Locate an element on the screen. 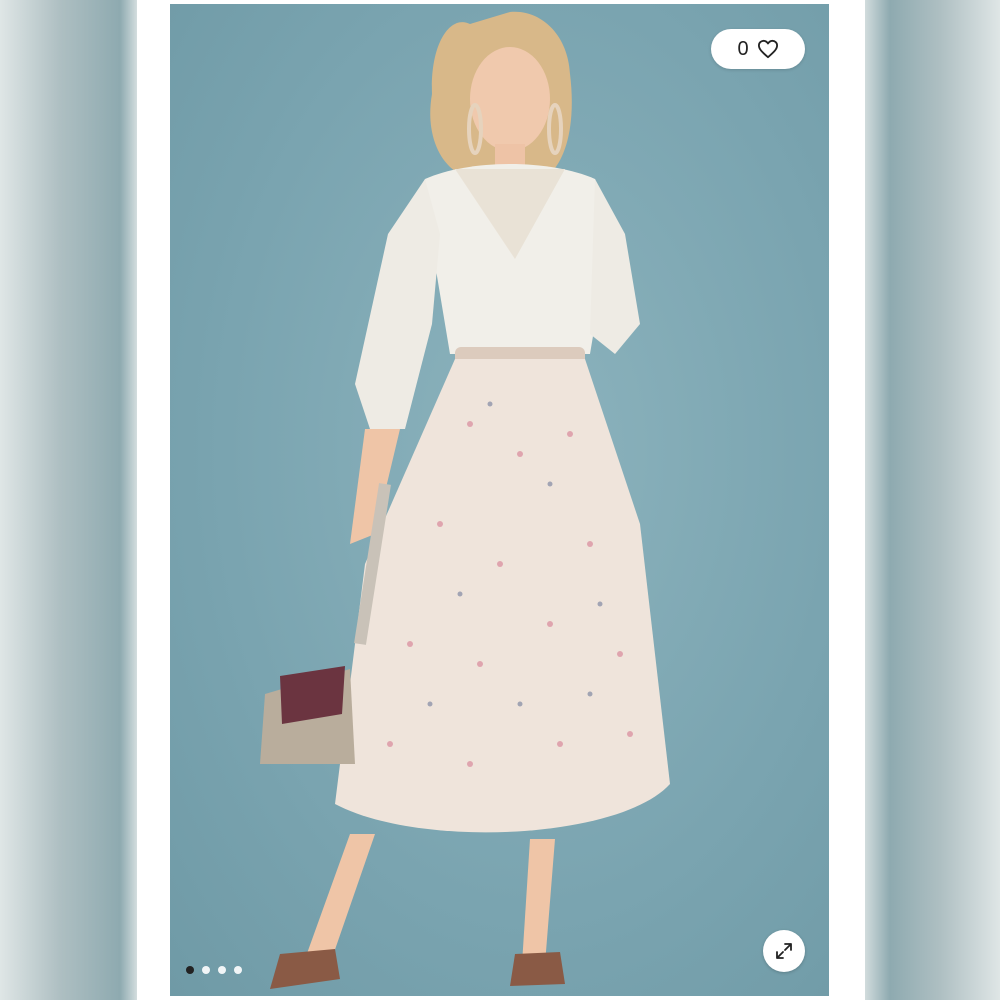 This screenshot has height=1000, width=1000. expand-button is located at coordinates (784, 951).